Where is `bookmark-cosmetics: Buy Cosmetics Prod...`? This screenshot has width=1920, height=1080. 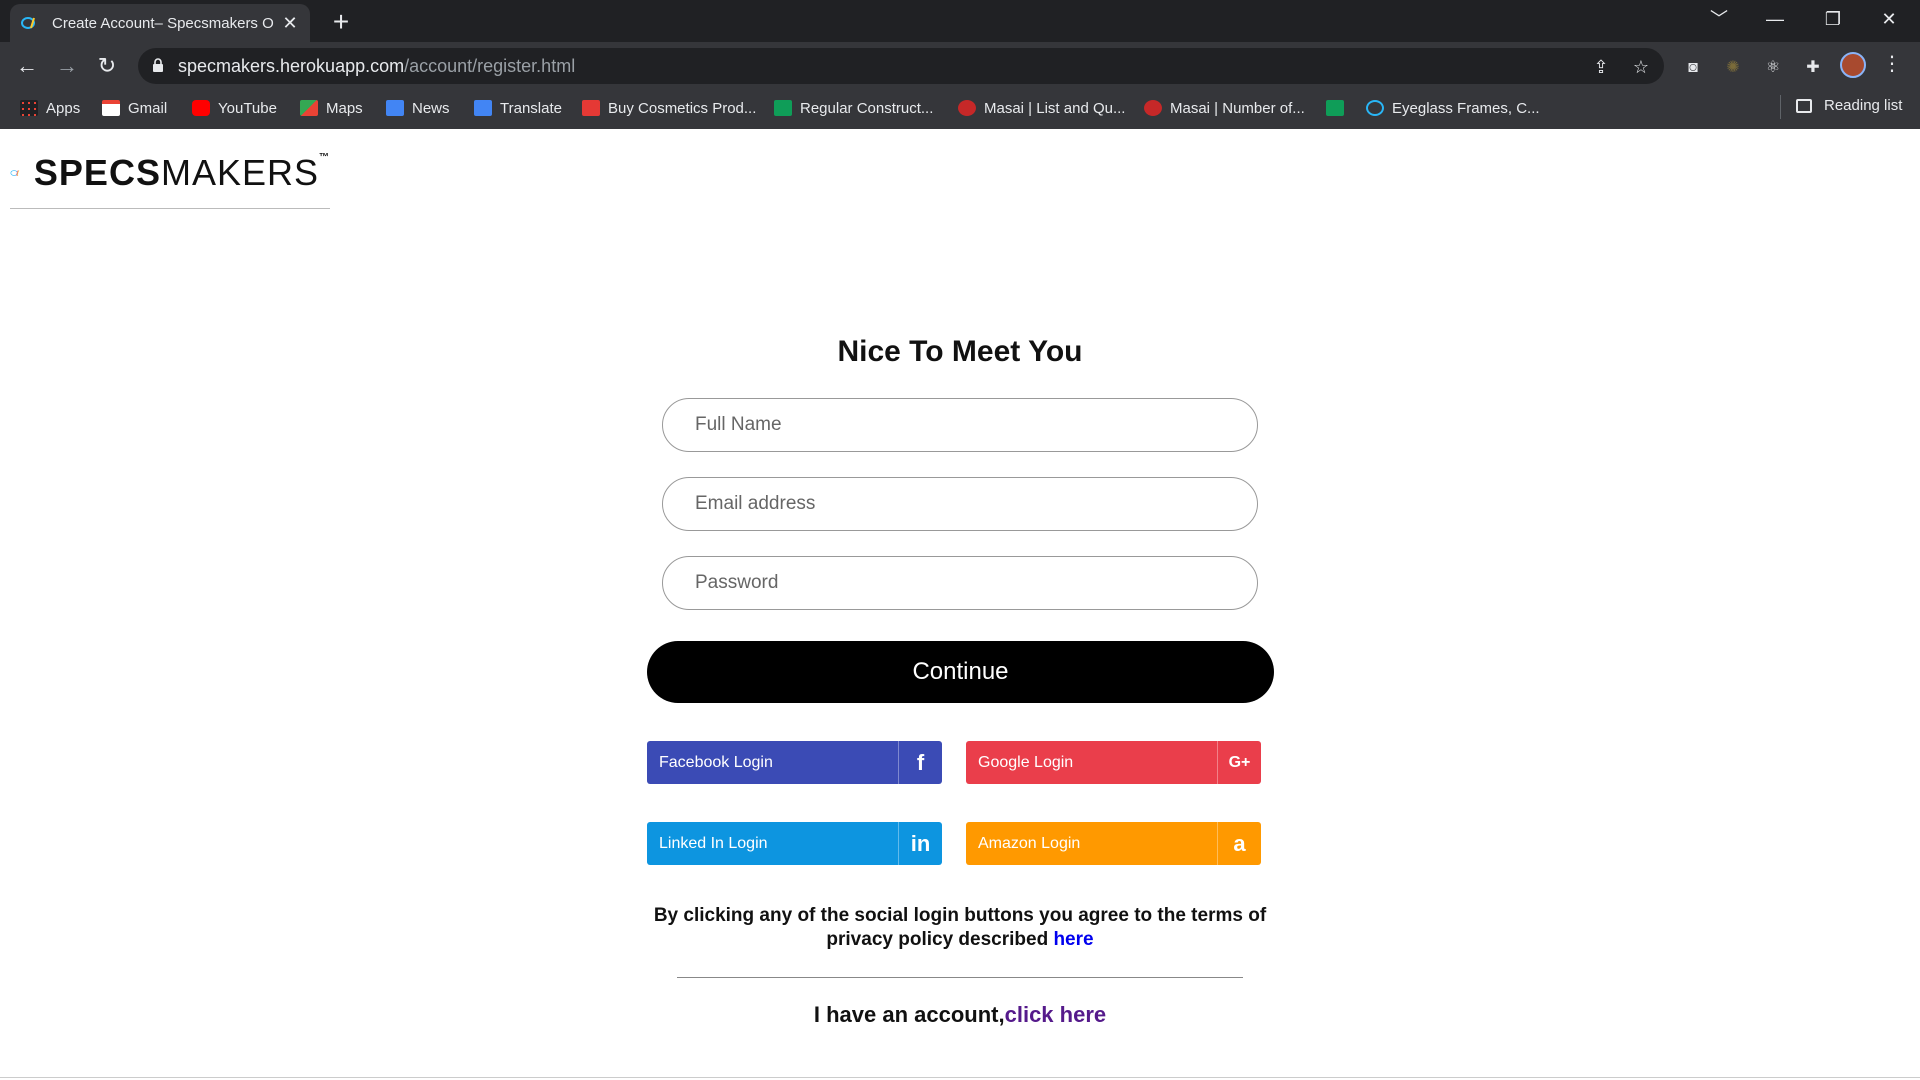
bookmark-cosmetics: Buy Cosmetics Prod... is located at coordinates (669, 108).